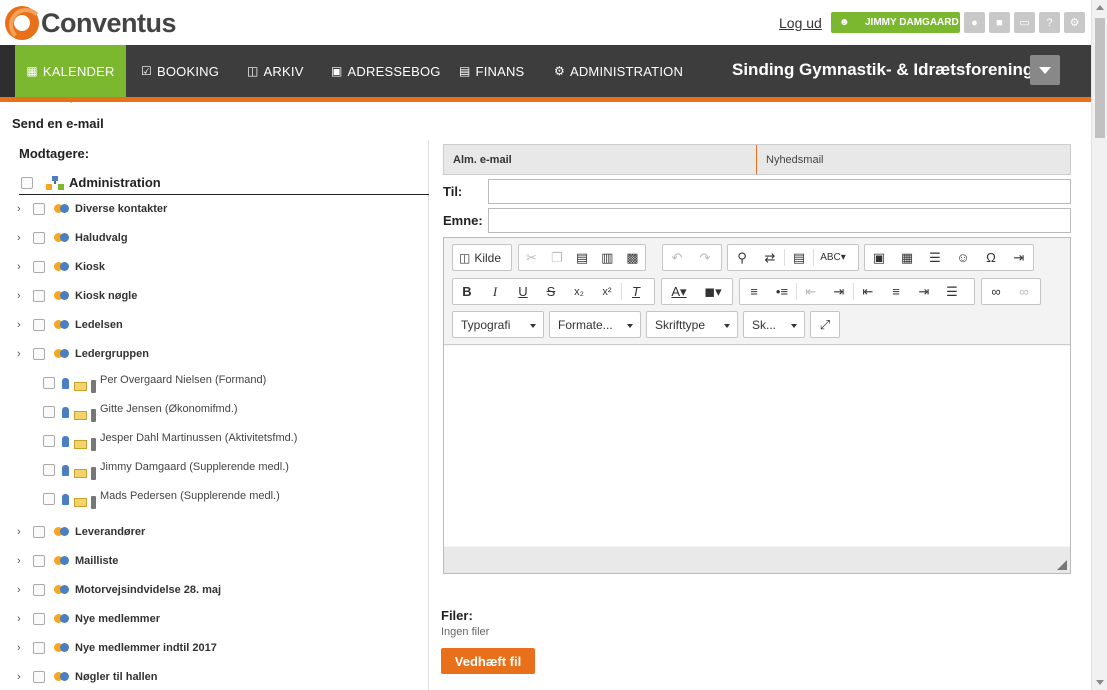 The height and width of the screenshot is (690, 1107). I want to click on attach-file-button: Vedhæft fil, so click(488, 661).